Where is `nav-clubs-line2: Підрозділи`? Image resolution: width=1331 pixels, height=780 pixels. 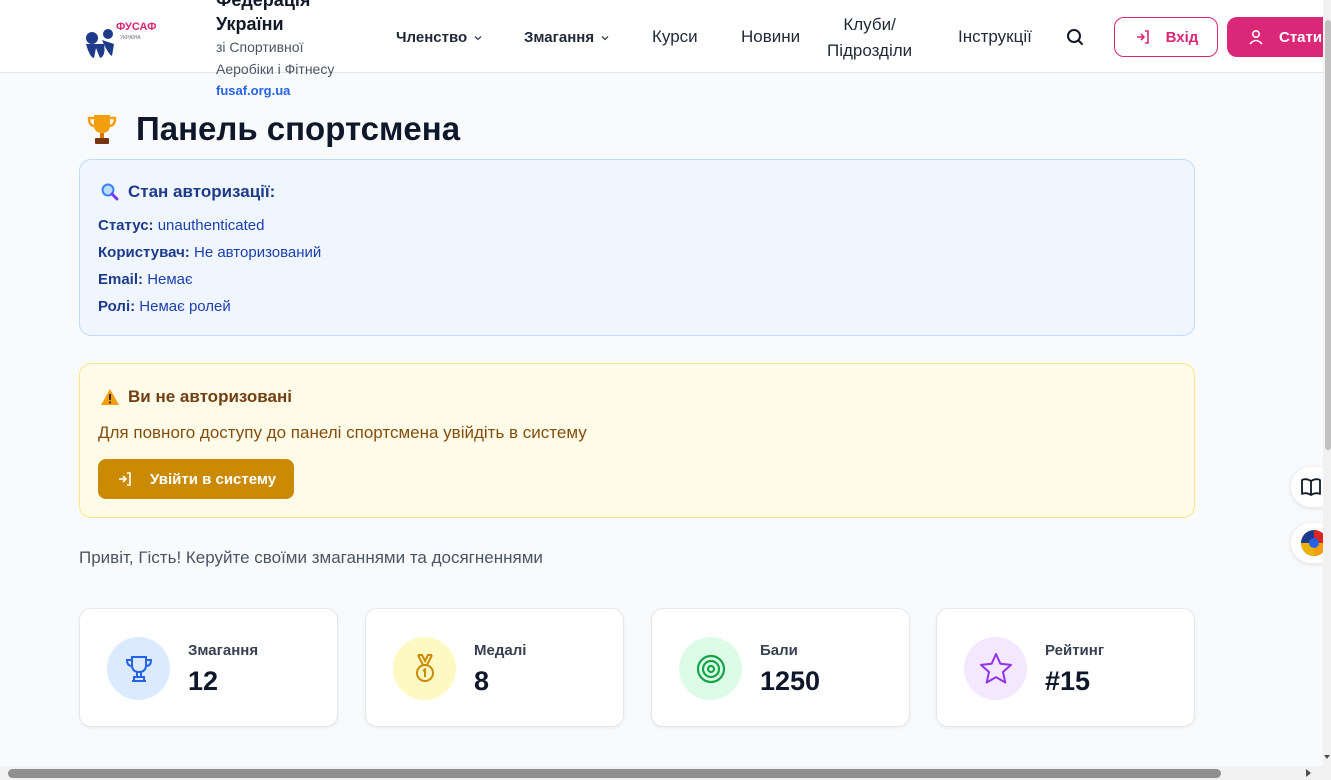
nav-clubs-line2: Підрозділи is located at coordinates (870, 50).